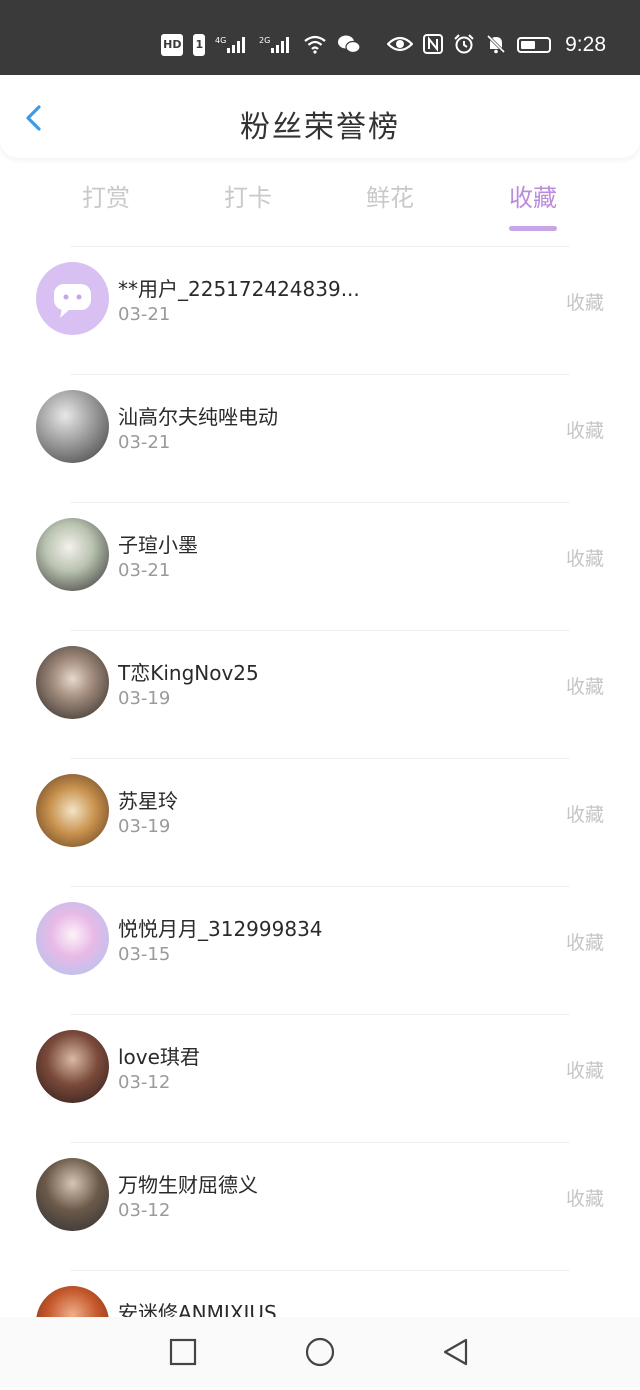 Image resolution: width=640 pixels, height=1390 pixels. I want to click on tab-flowers: 鲜花, so click(390, 195).